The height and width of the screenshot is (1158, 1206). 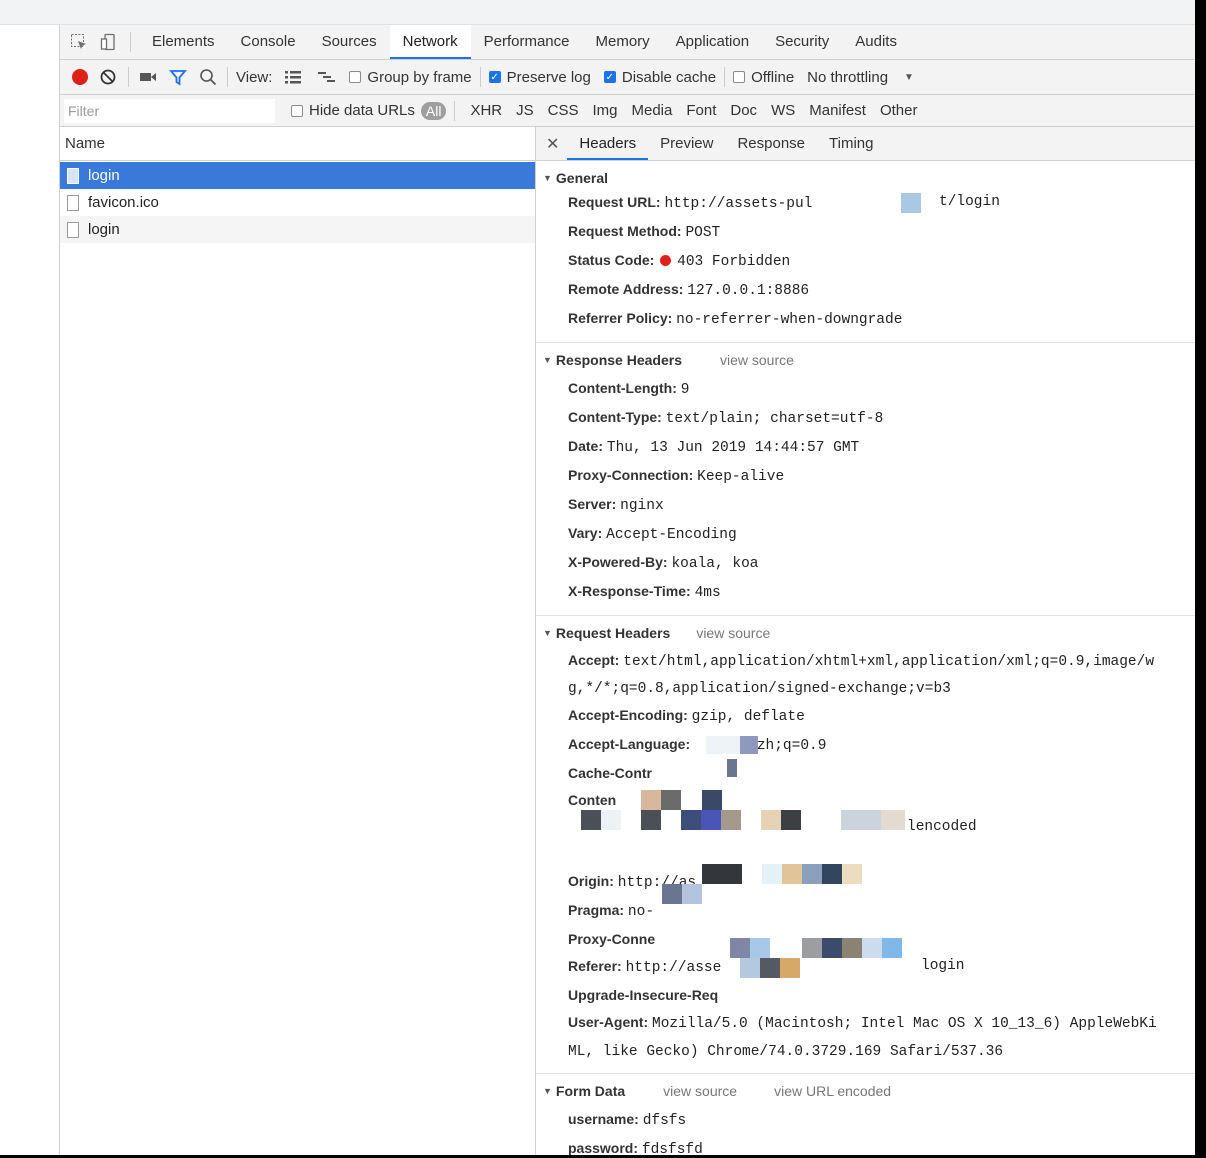 I want to click on offline-label: Offline, so click(x=773, y=77).